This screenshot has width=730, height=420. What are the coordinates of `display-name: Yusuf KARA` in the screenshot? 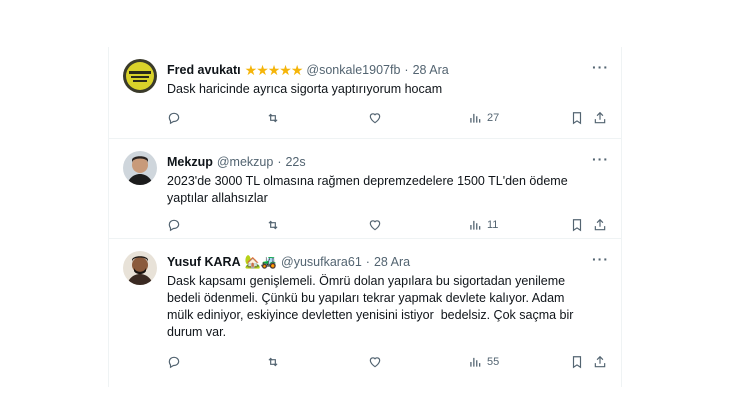 It's located at (204, 262).